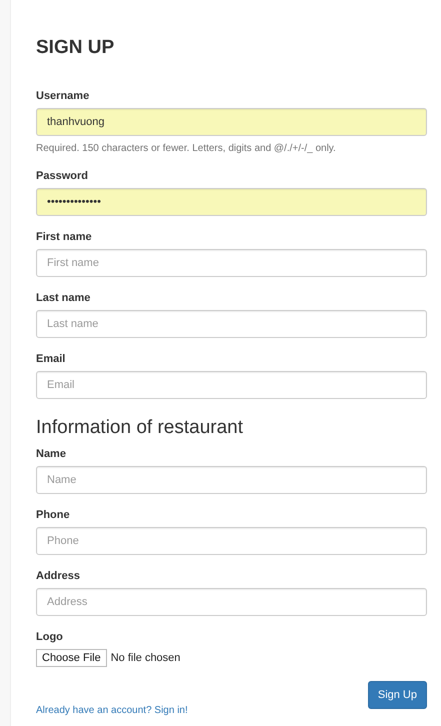 The image size is (441, 726). I want to click on field-label: Last name, so click(63, 298).